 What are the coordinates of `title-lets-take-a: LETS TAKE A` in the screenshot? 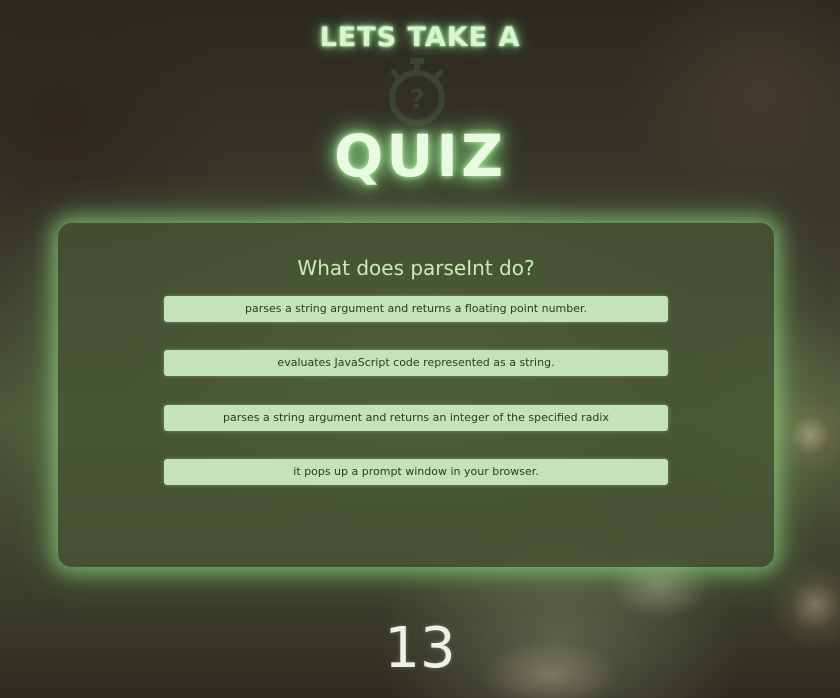 It's located at (420, 37).